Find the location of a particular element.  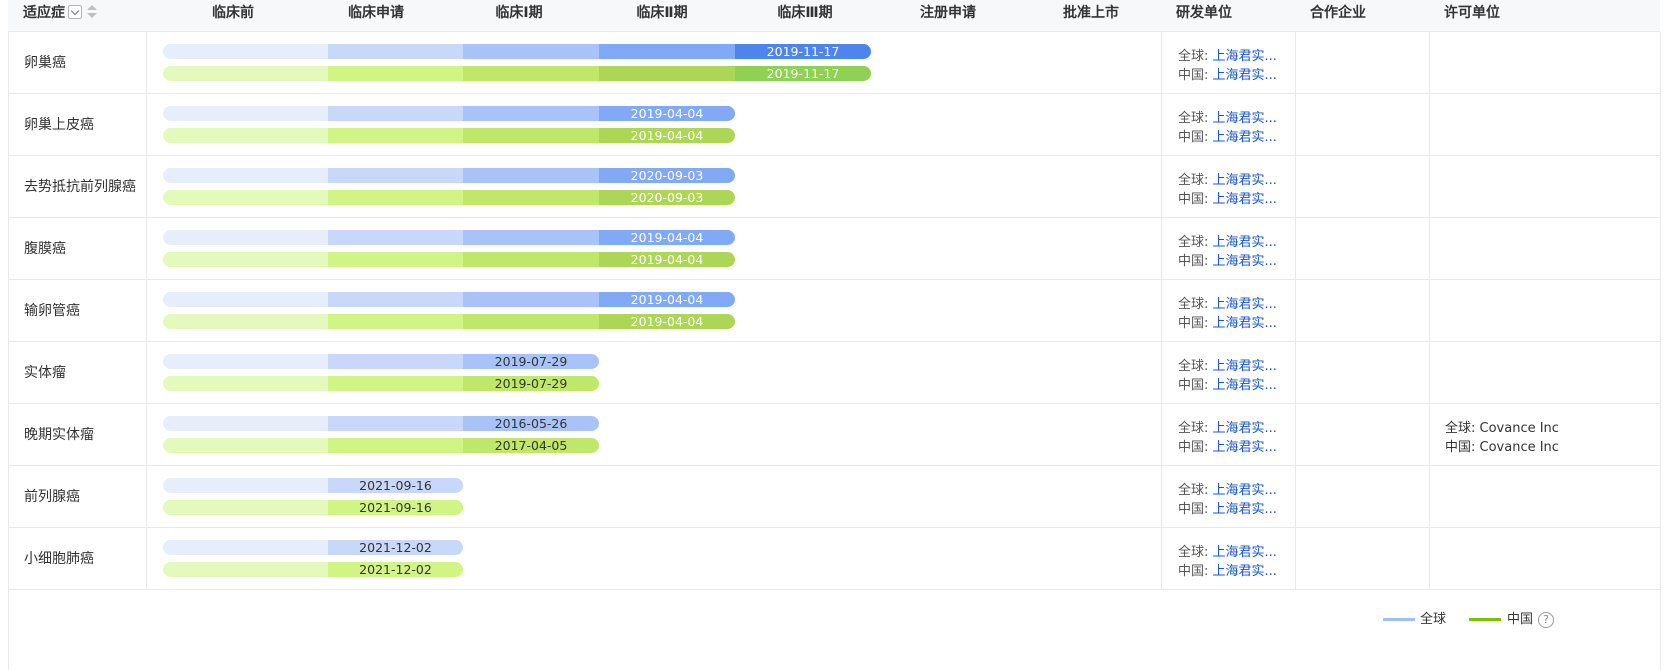

china-progress-bar: 2021-09-16 is located at coordinates (313, 507).